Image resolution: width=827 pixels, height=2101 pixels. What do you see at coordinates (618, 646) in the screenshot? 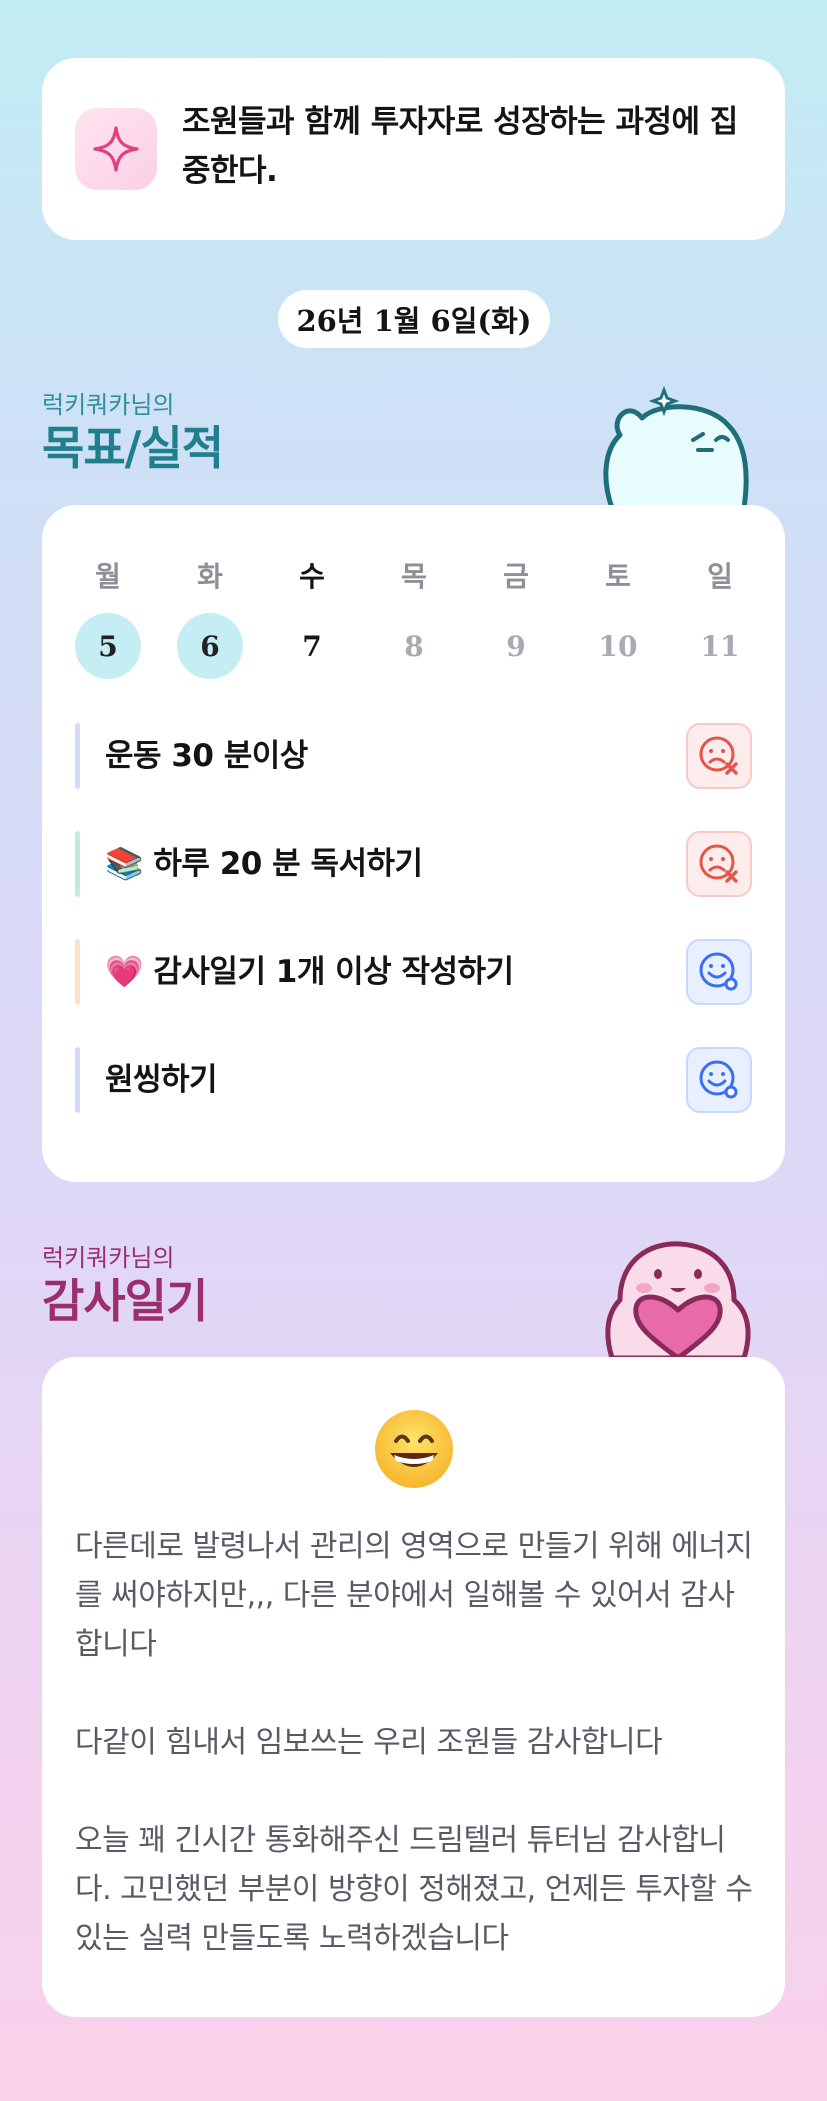
I see `day-10: 10` at bounding box center [618, 646].